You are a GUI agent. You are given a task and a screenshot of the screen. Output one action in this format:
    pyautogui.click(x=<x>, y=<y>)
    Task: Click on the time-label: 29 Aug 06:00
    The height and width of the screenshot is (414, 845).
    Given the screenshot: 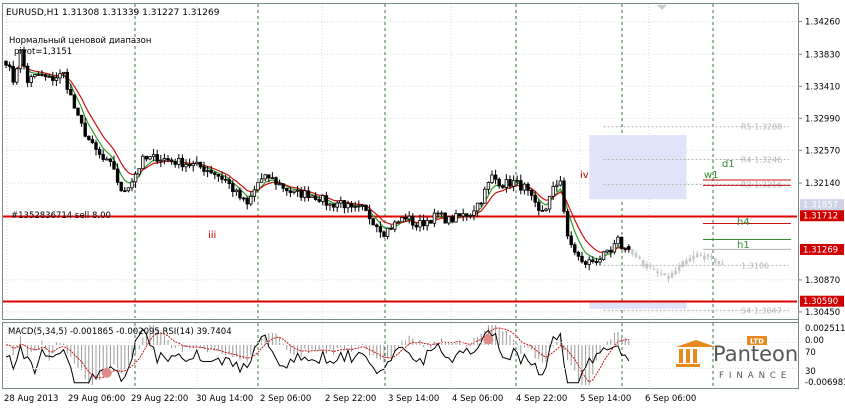 What is the action you would take?
    pyautogui.click(x=96, y=399)
    